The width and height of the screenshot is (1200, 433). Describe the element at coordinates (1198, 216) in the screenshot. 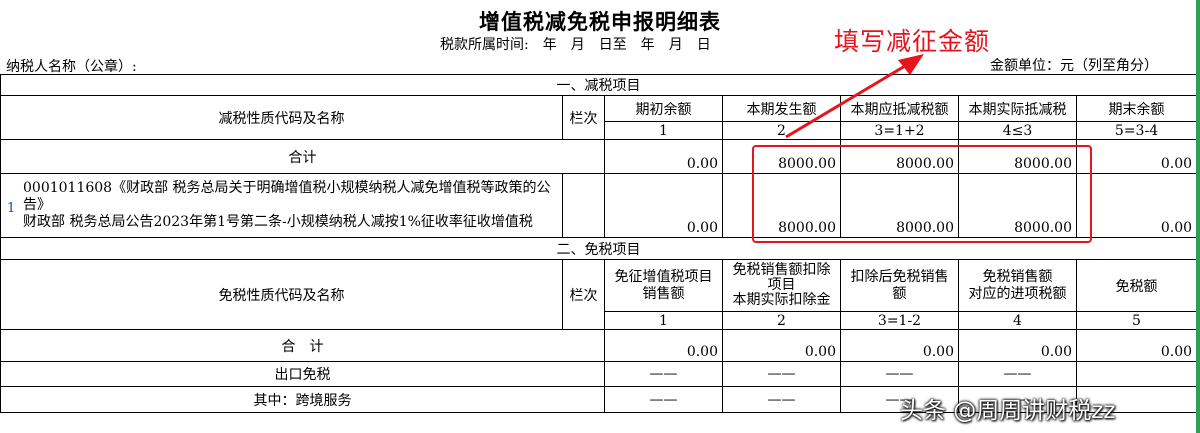

I see `side-strip` at that location.